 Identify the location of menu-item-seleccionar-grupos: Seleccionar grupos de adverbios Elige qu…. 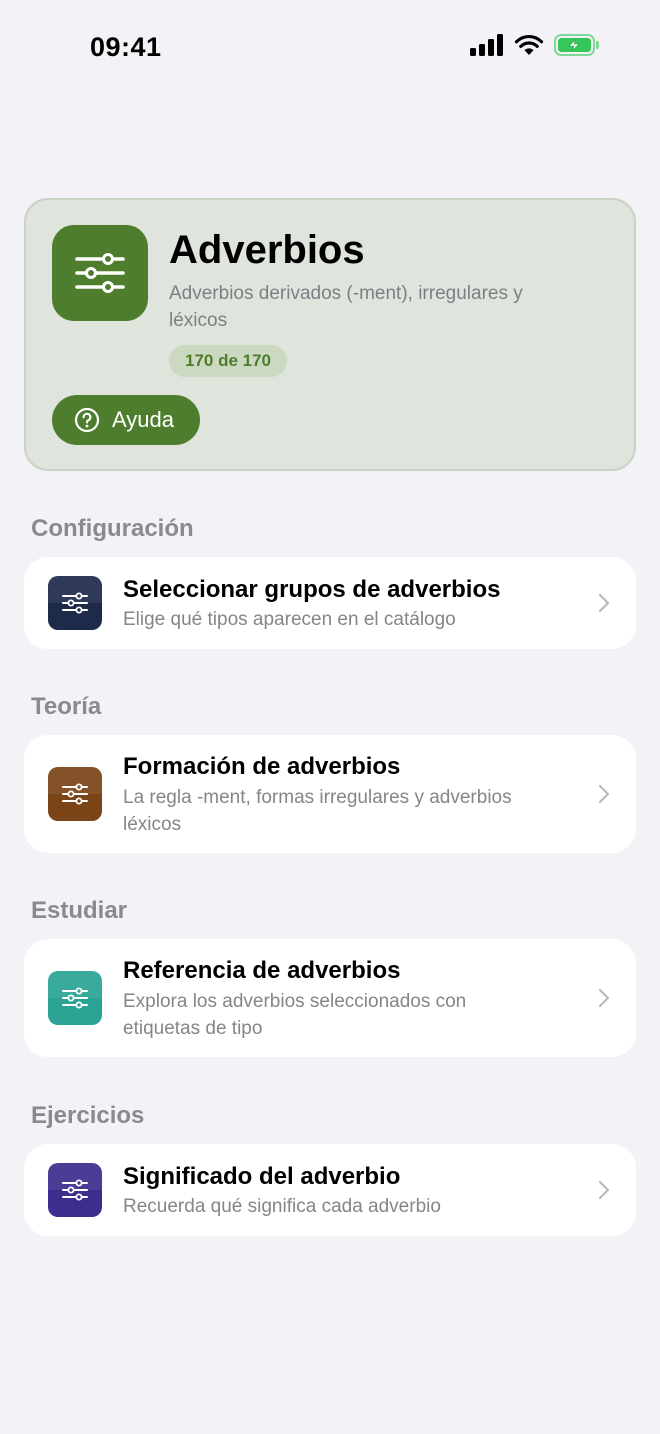
(330, 603).